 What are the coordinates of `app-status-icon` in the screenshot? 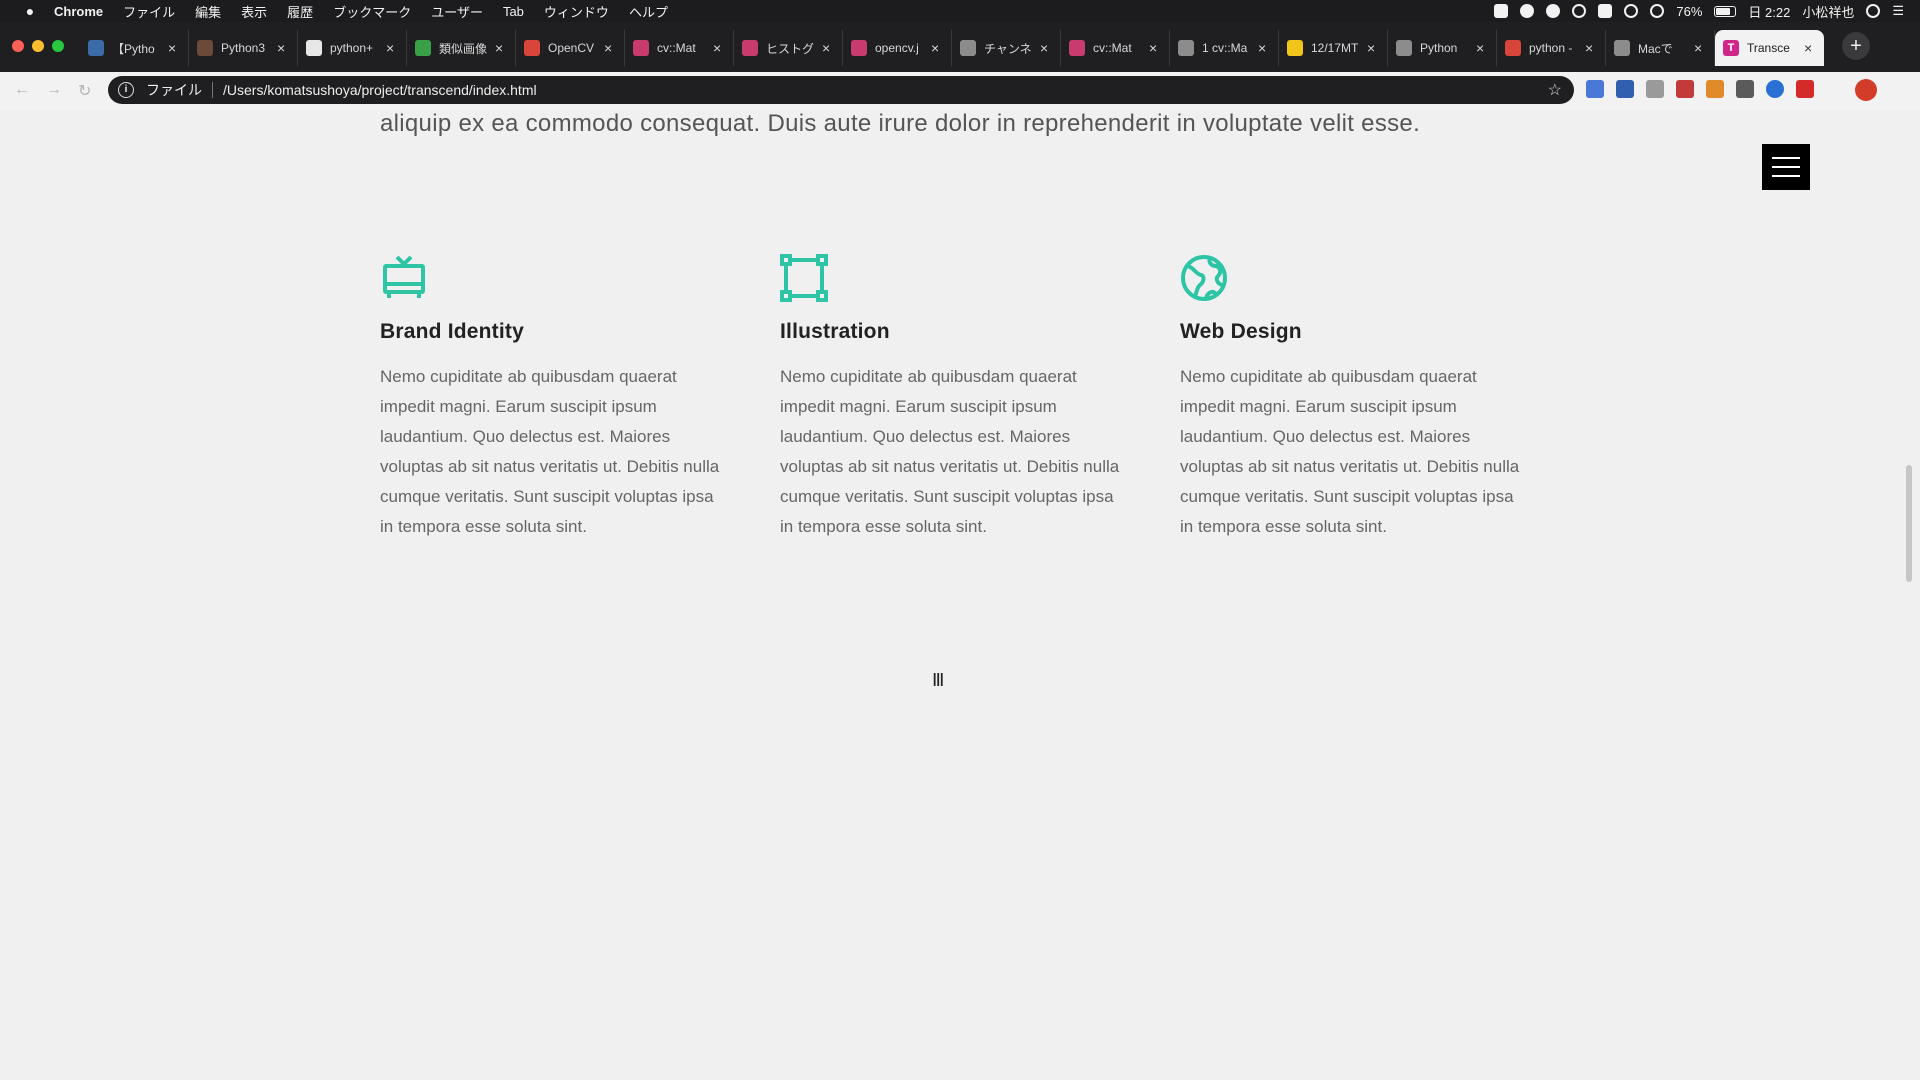 It's located at (1553, 11).